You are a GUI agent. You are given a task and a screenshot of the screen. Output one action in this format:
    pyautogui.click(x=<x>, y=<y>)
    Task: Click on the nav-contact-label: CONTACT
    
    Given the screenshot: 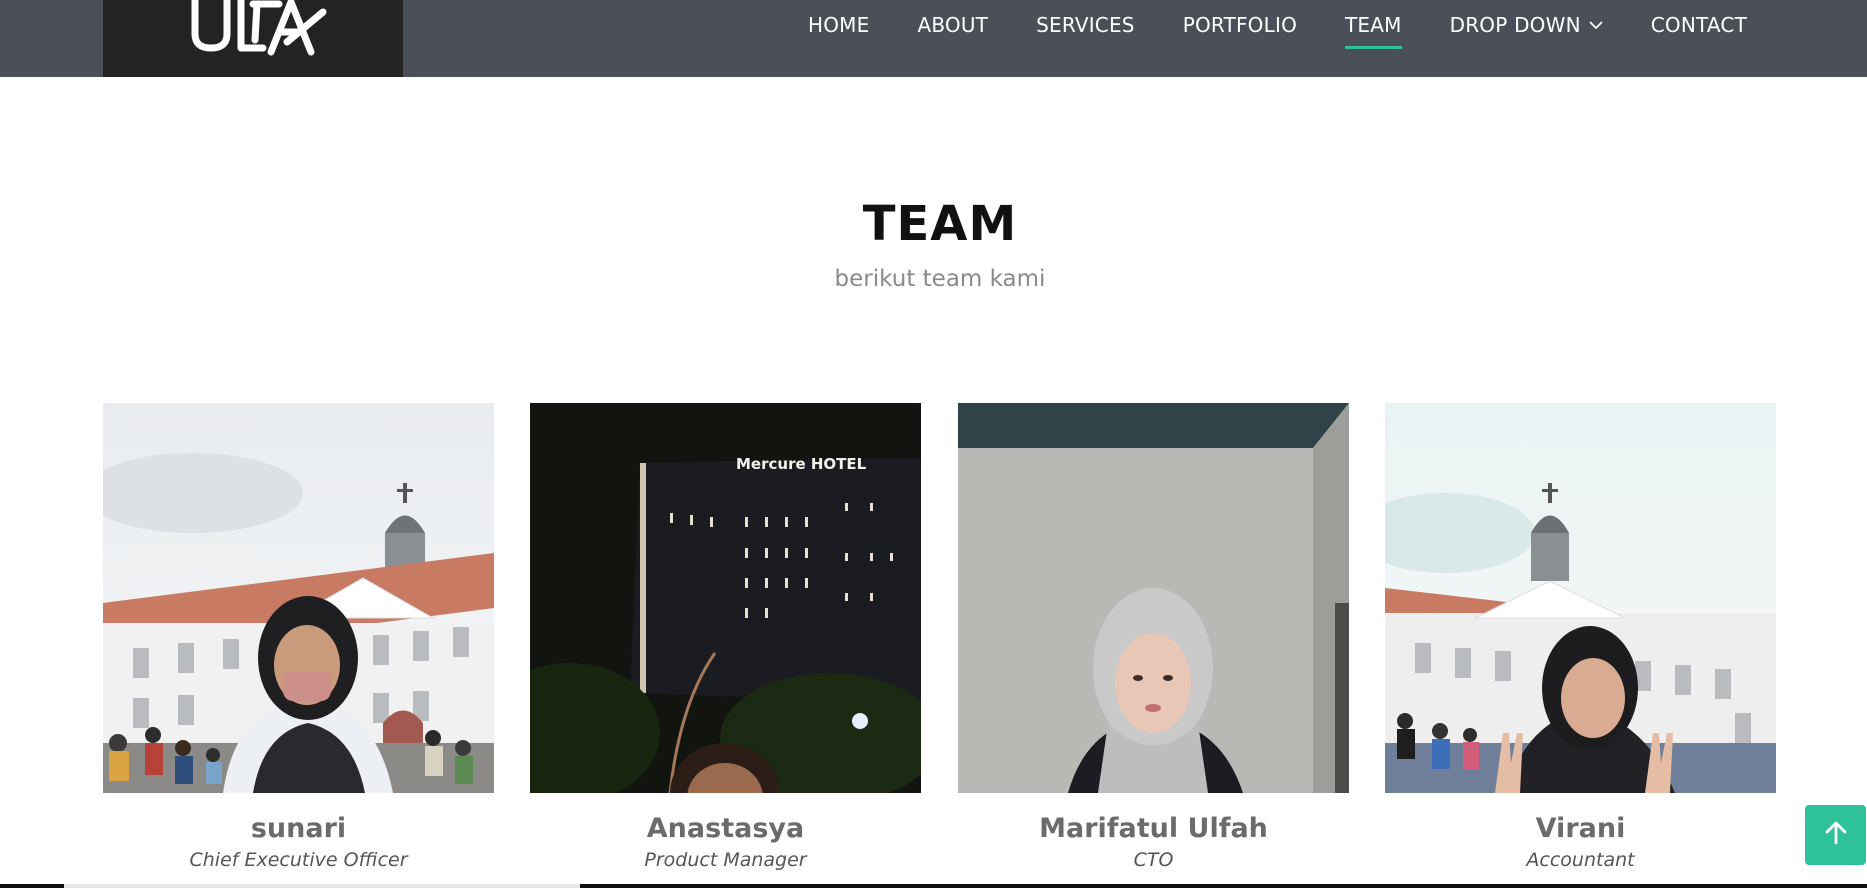 What is the action you would take?
    pyautogui.click(x=1698, y=25)
    